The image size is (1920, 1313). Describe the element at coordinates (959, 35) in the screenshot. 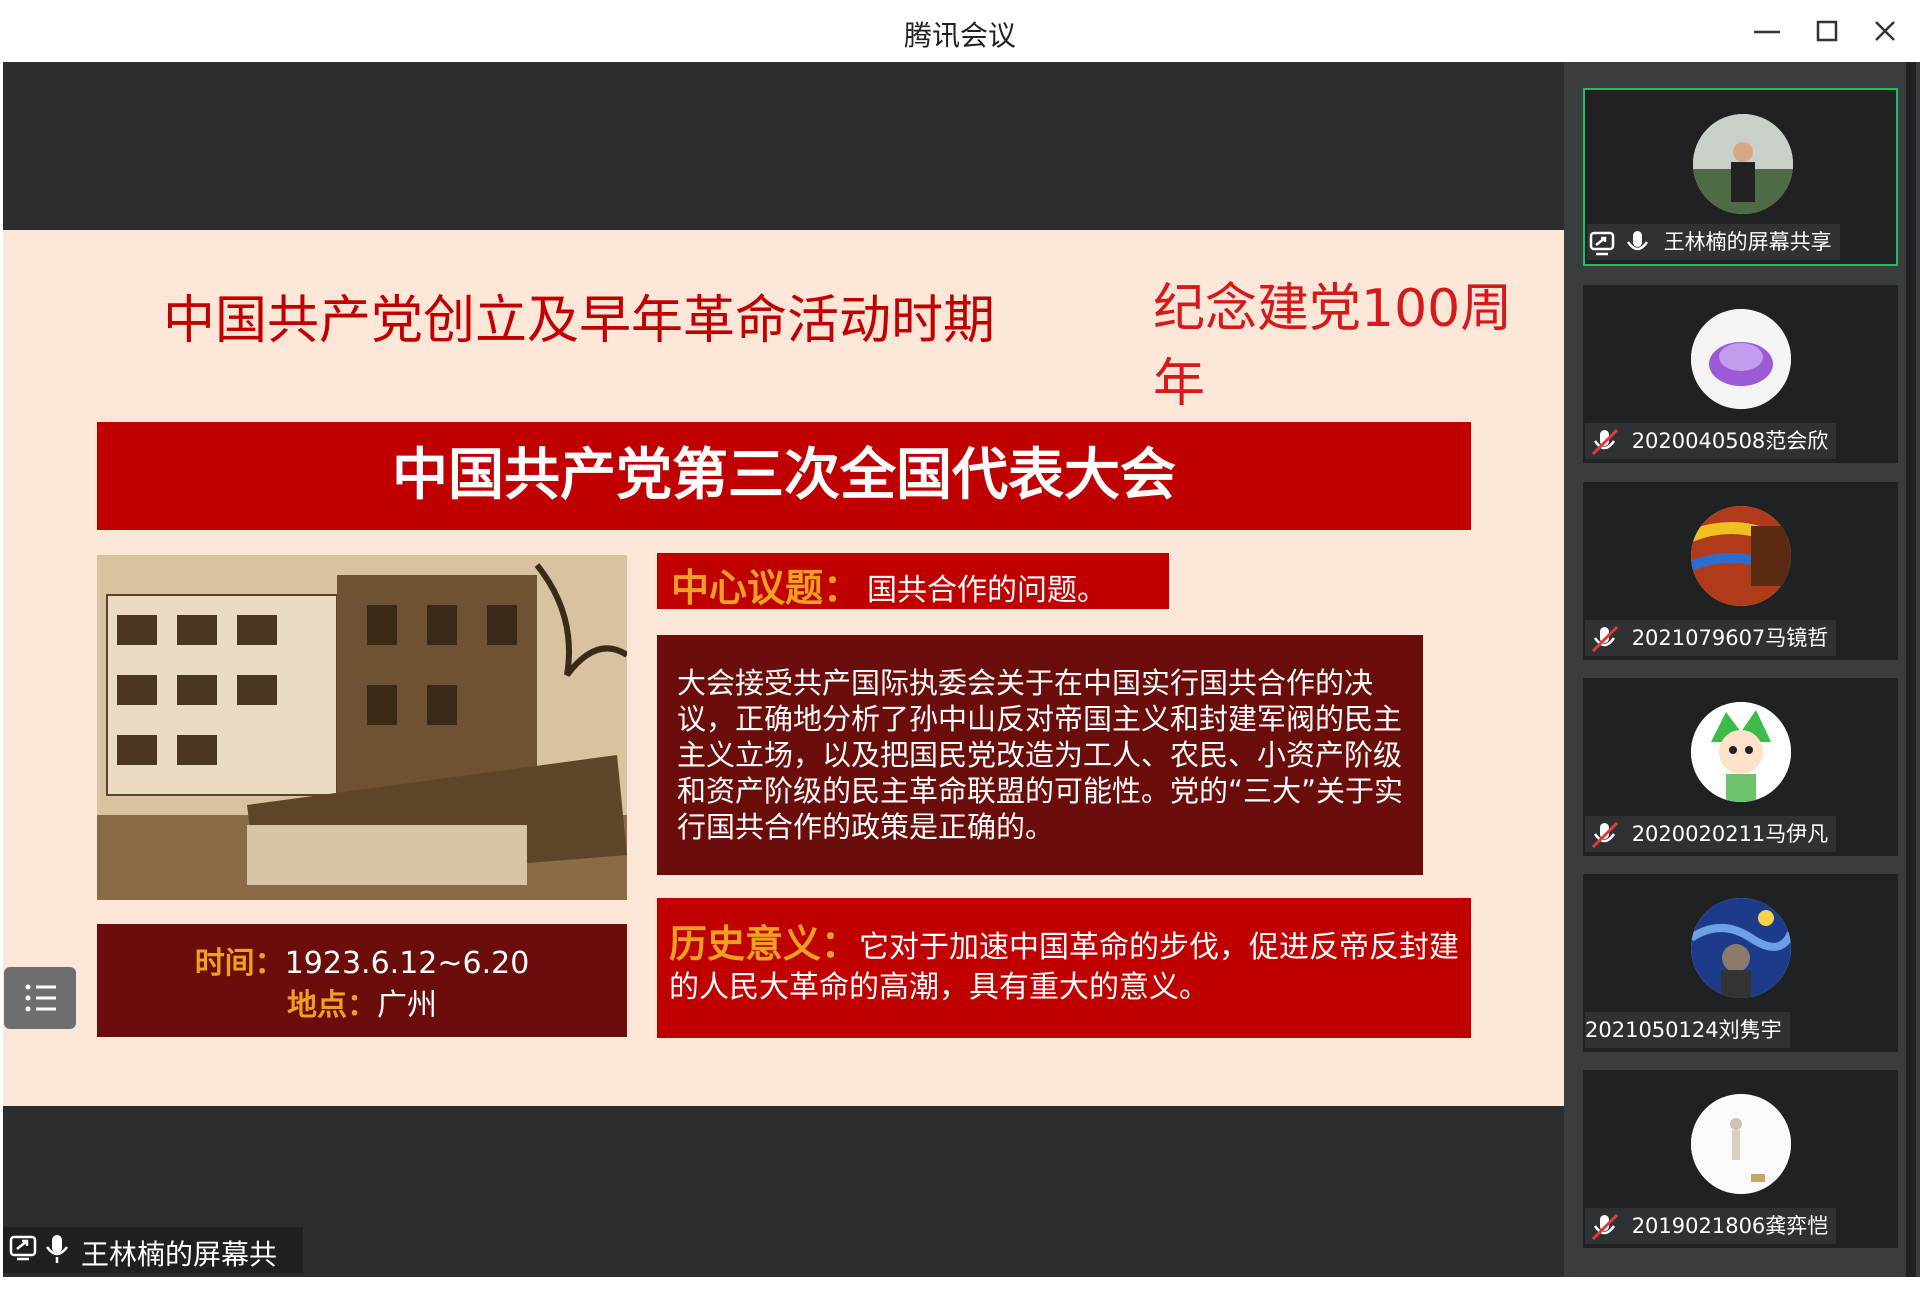

I see `window-title: 腾讯会议` at that location.